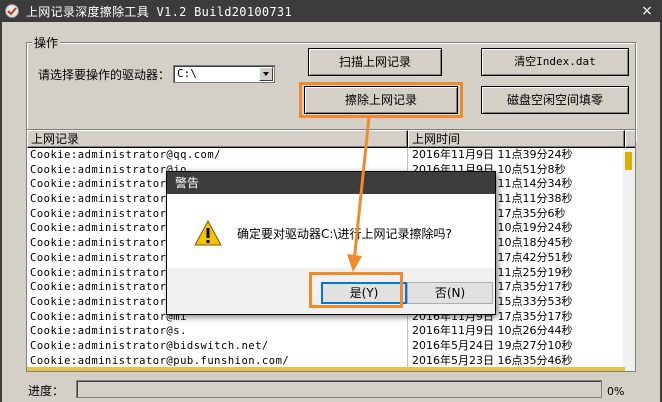 The height and width of the screenshot is (402, 662). What do you see at coordinates (12, 11) in the screenshot?
I see `app-icon` at bounding box center [12, 11].